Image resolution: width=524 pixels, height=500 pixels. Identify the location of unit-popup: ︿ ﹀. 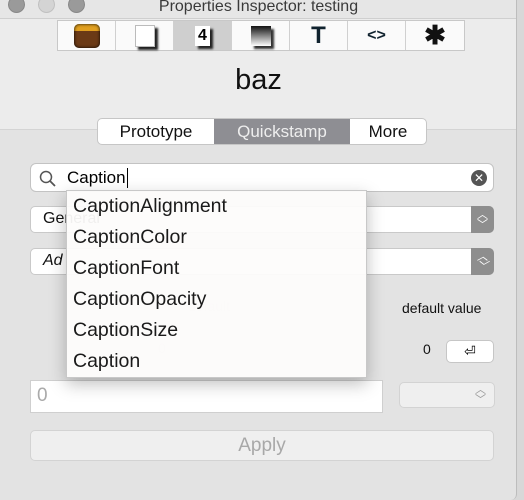
(447, 395).